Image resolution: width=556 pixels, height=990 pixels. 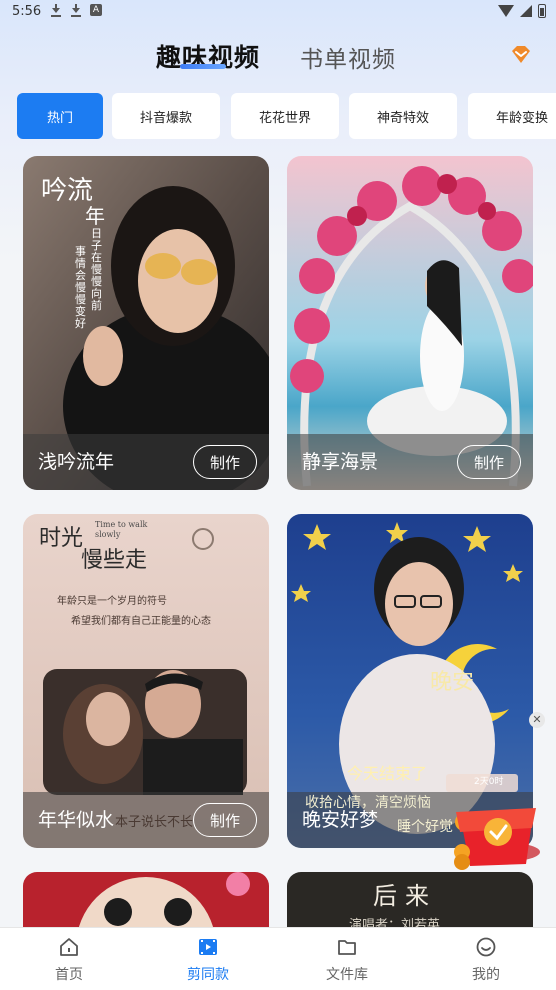 What do you see at coordinates (141, 621) in the screenshot?
I see `overlay-text: 希望我们都有自己正能量的心态` at bounding box center [141, 621].